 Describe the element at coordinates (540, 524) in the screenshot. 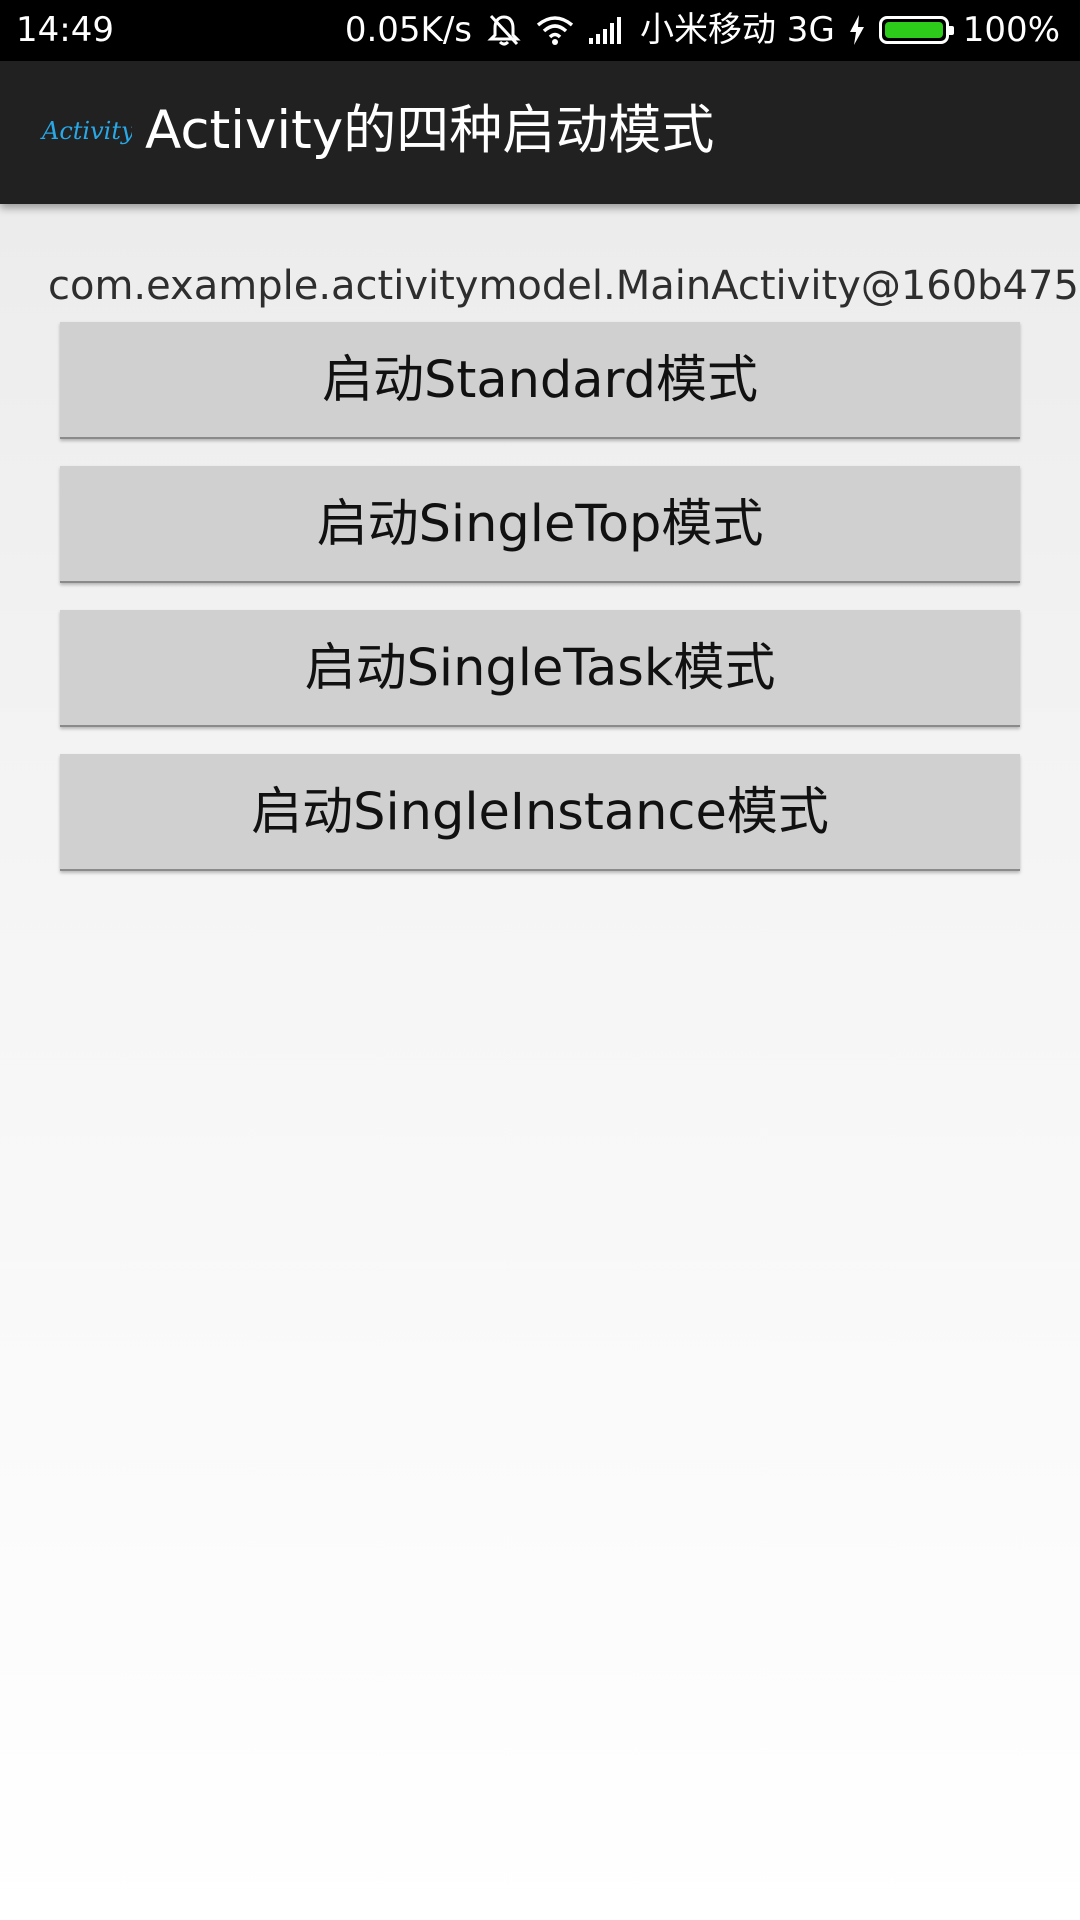

I see `launch-singletop-button: 启动SingleTop模式` at that location.